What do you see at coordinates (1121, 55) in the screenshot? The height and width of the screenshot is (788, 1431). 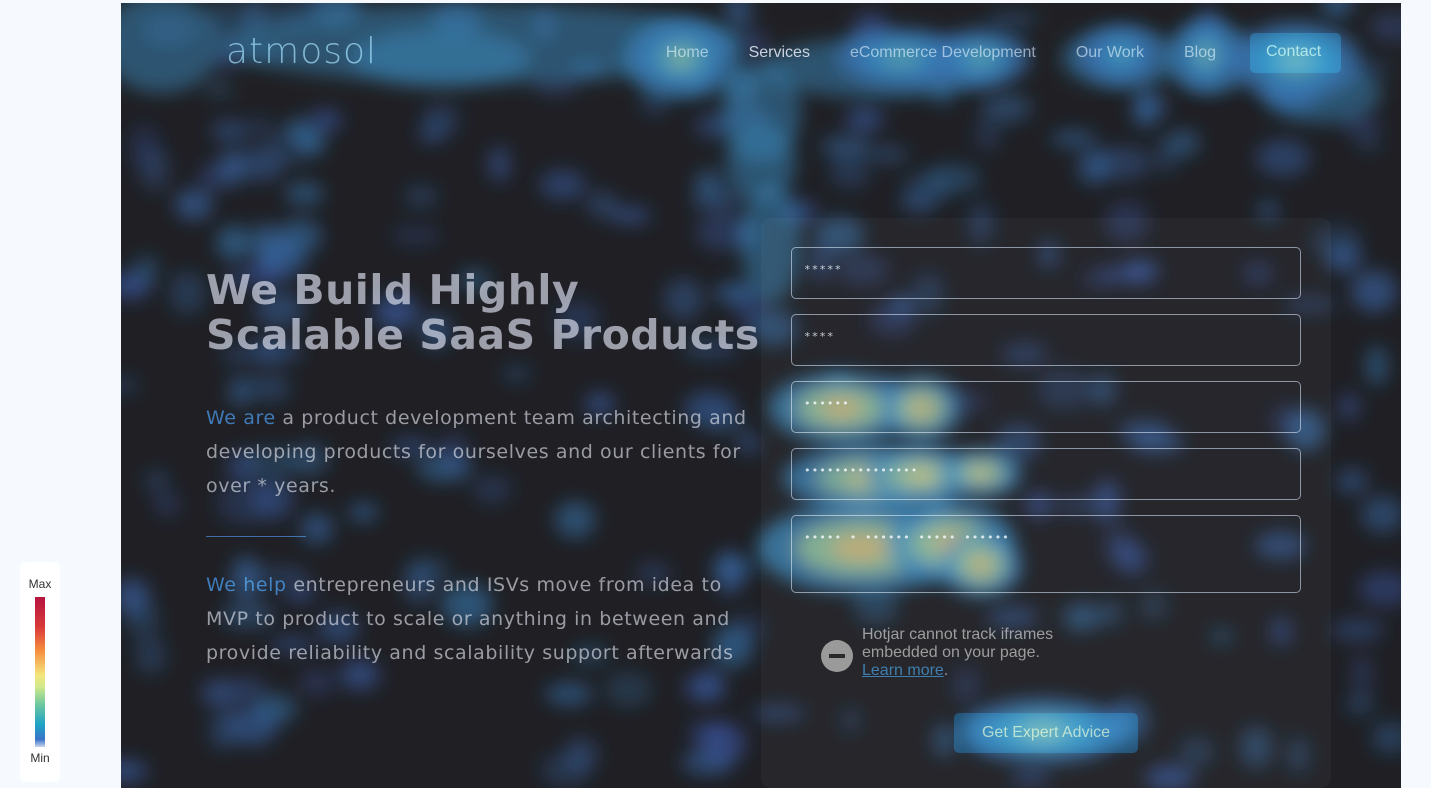 I see `hotspot-nav-our-work` at bounding box center [1121, 55].